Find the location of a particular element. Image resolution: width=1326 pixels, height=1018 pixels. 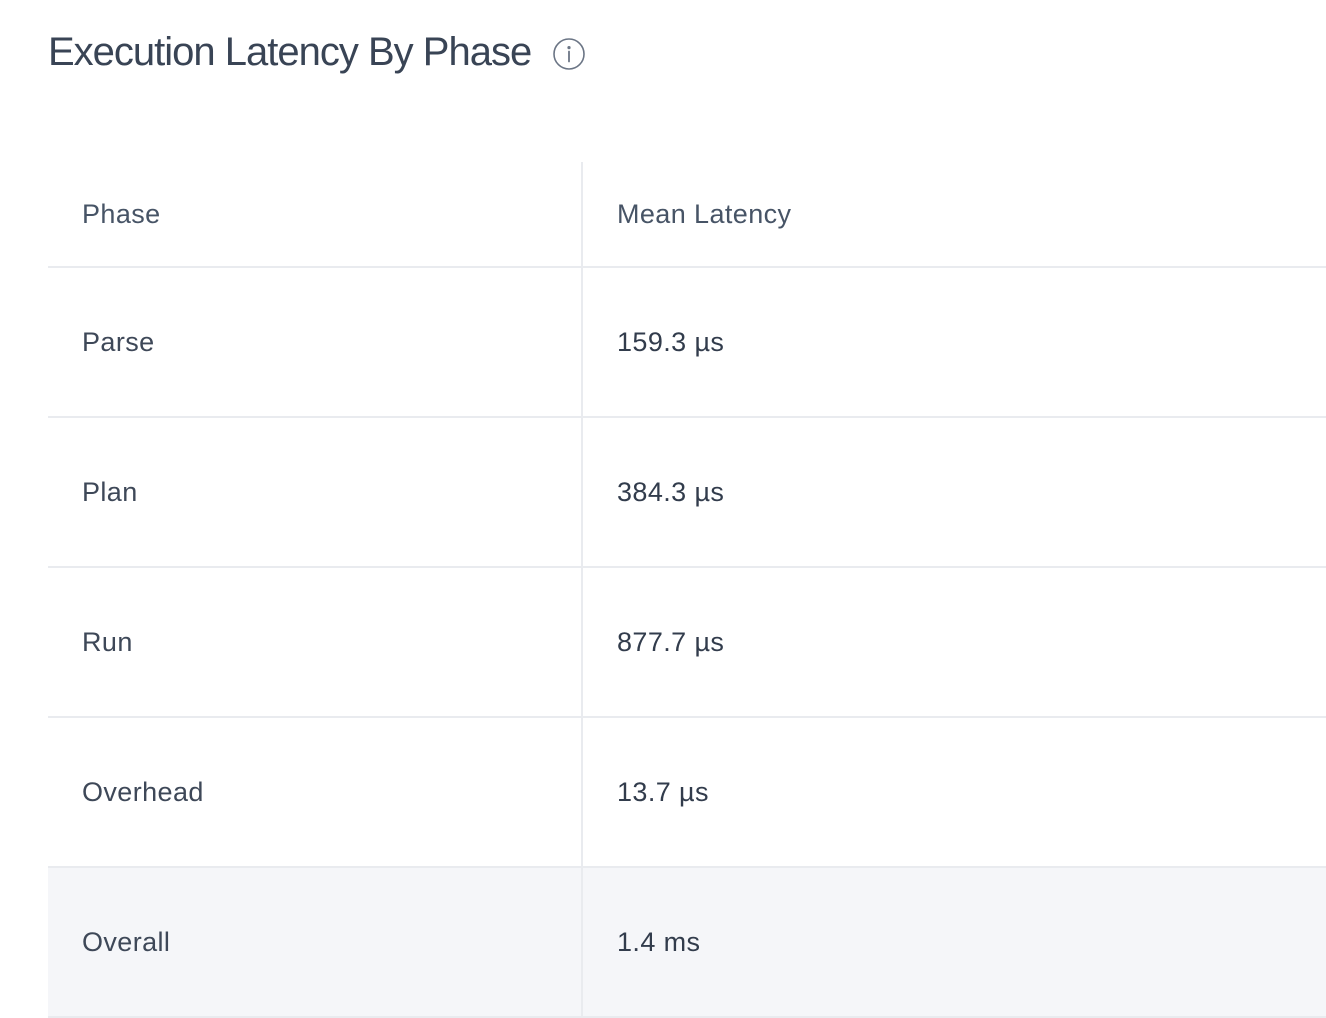

phase-cell: Run is located at coordinates (315, 642).